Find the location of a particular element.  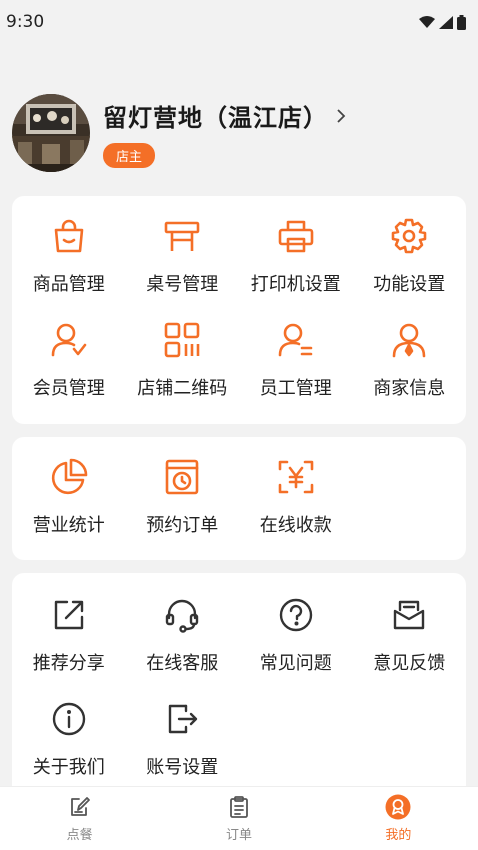

table-management-button: 桌号管理 is located at coordinates (183, 248).